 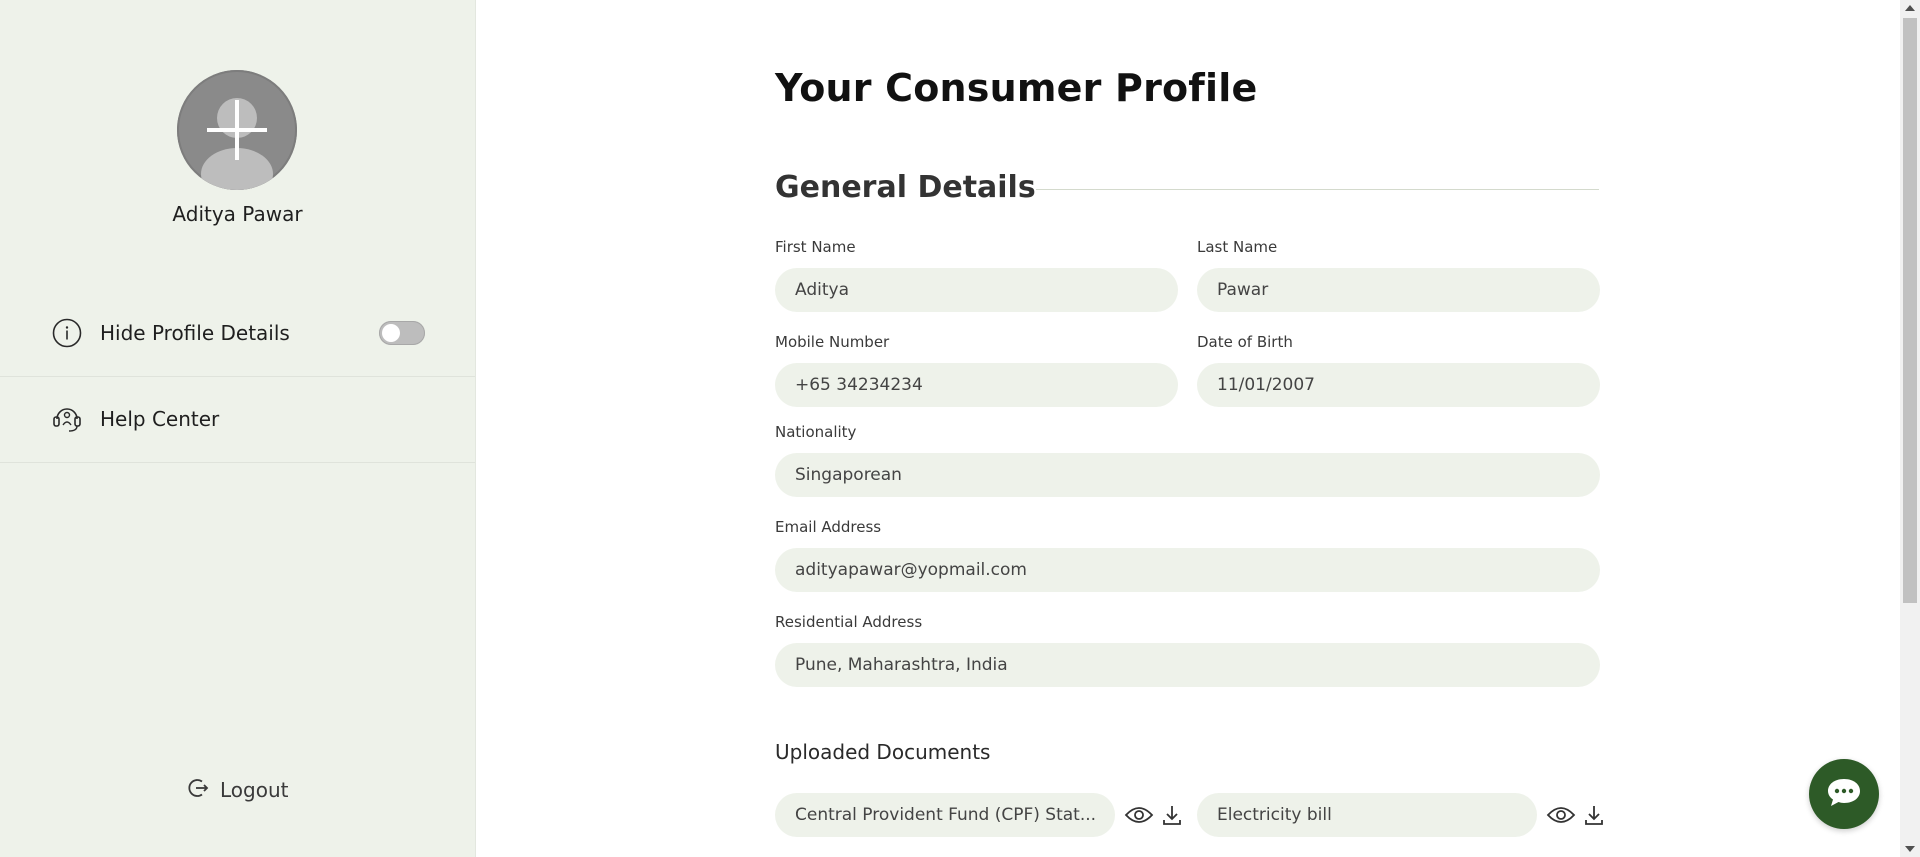 What do you see at coordinates (198, 790) in the screenshot?
I see `logout-icon` at bounding box center [198, 790].